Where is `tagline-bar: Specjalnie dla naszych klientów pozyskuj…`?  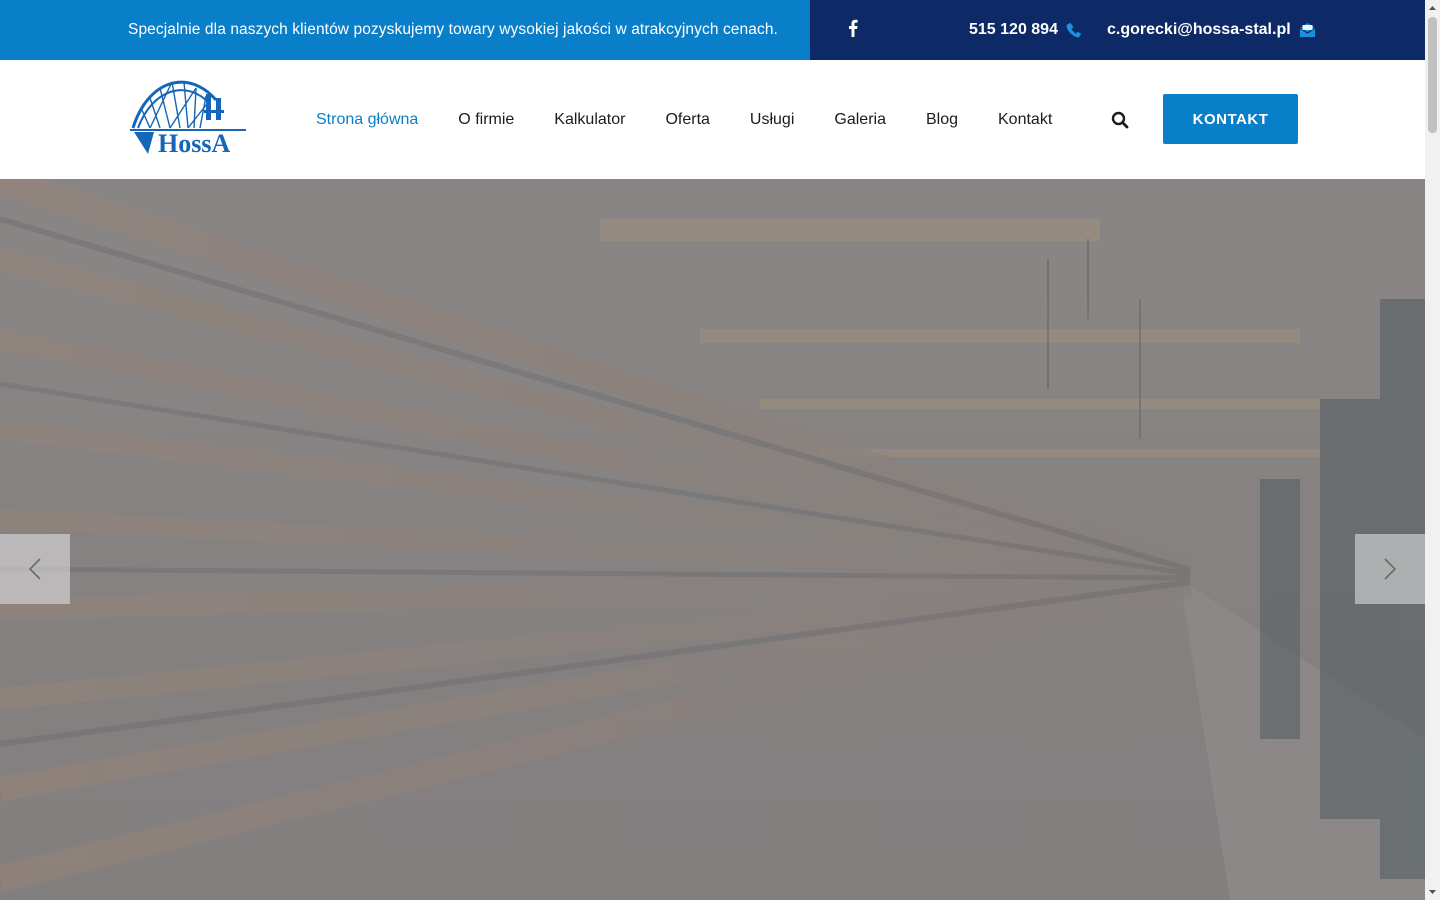 tagline-bar: Specjalnie dla naszych klientów pozyskuj… is located at coordinates (405, 30).